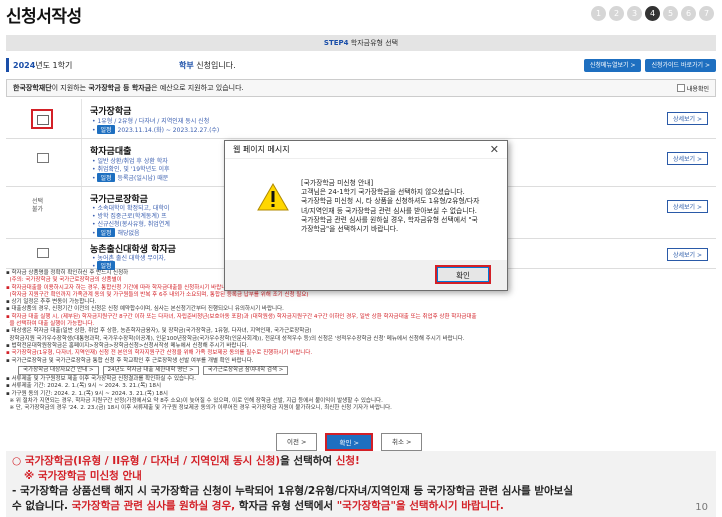 The image size is (722, 517). I want to click on level-text: 학부 신청입니다., so click(207, 65).